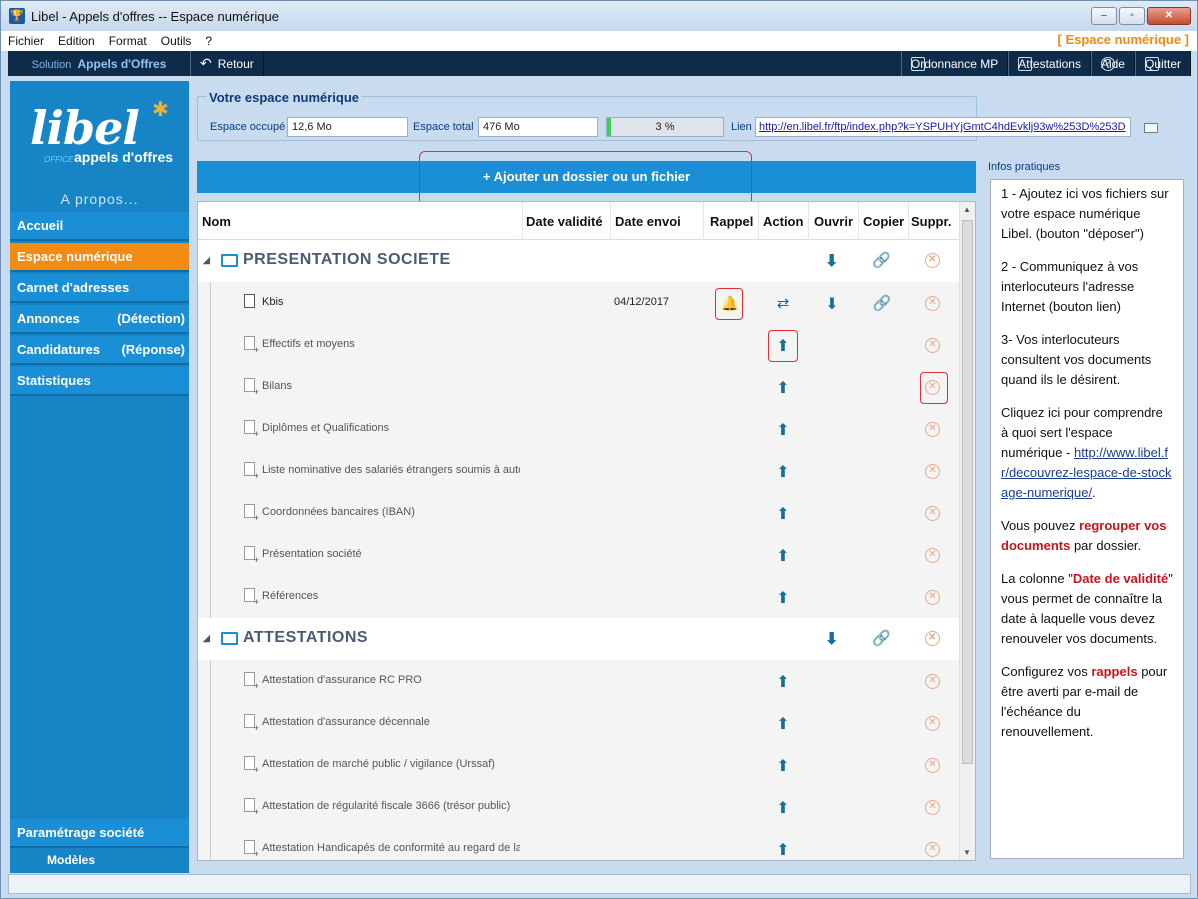 Image resolution: width=1198 pixels, height=899 pixels. What do you see at coordinates (176, 41) in the screenshot?
I see `menu-outils: Outils` at bounding box center [176, 41].